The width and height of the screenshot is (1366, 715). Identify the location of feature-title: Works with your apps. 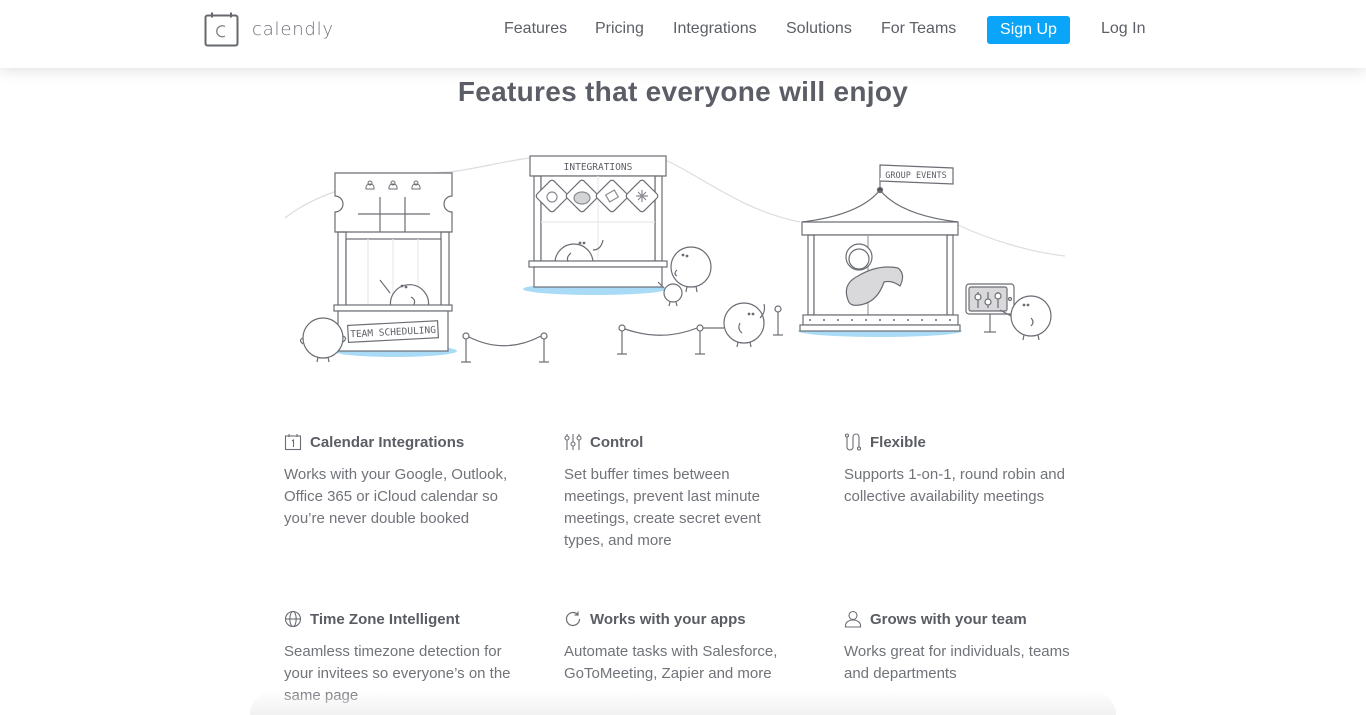
(668, 619).